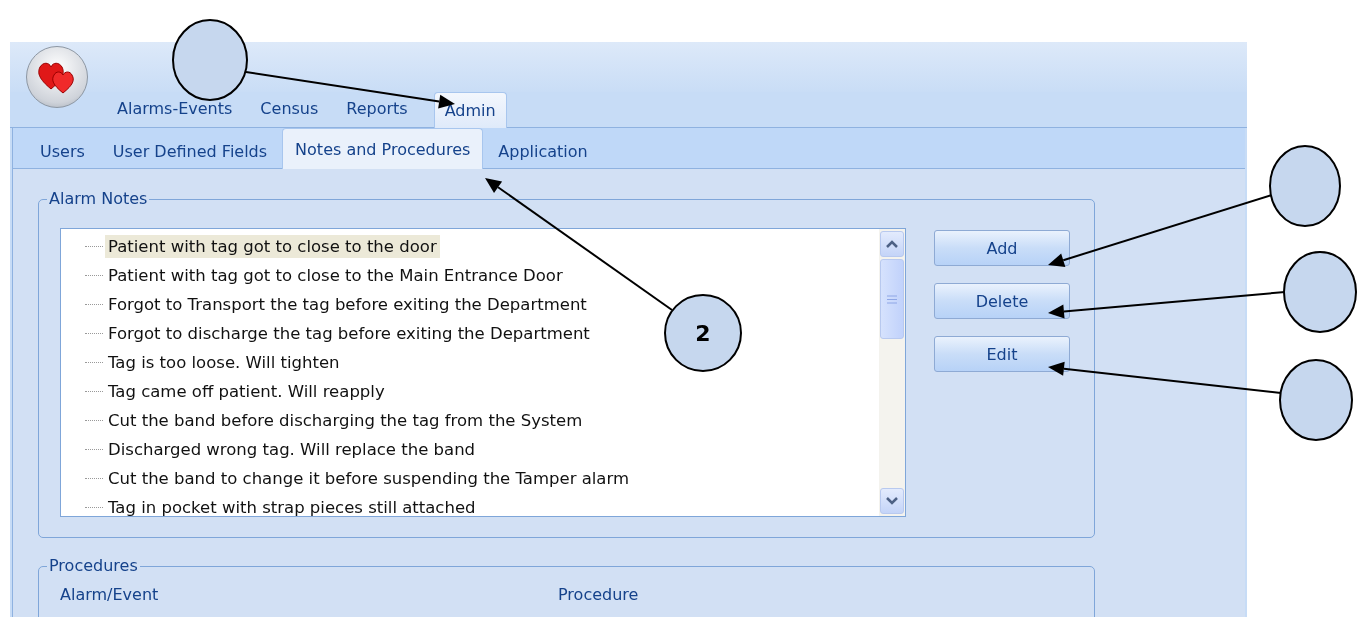 This screenshot has width=1359, height=617. I want to click on tab: Users, so click(62, 150).